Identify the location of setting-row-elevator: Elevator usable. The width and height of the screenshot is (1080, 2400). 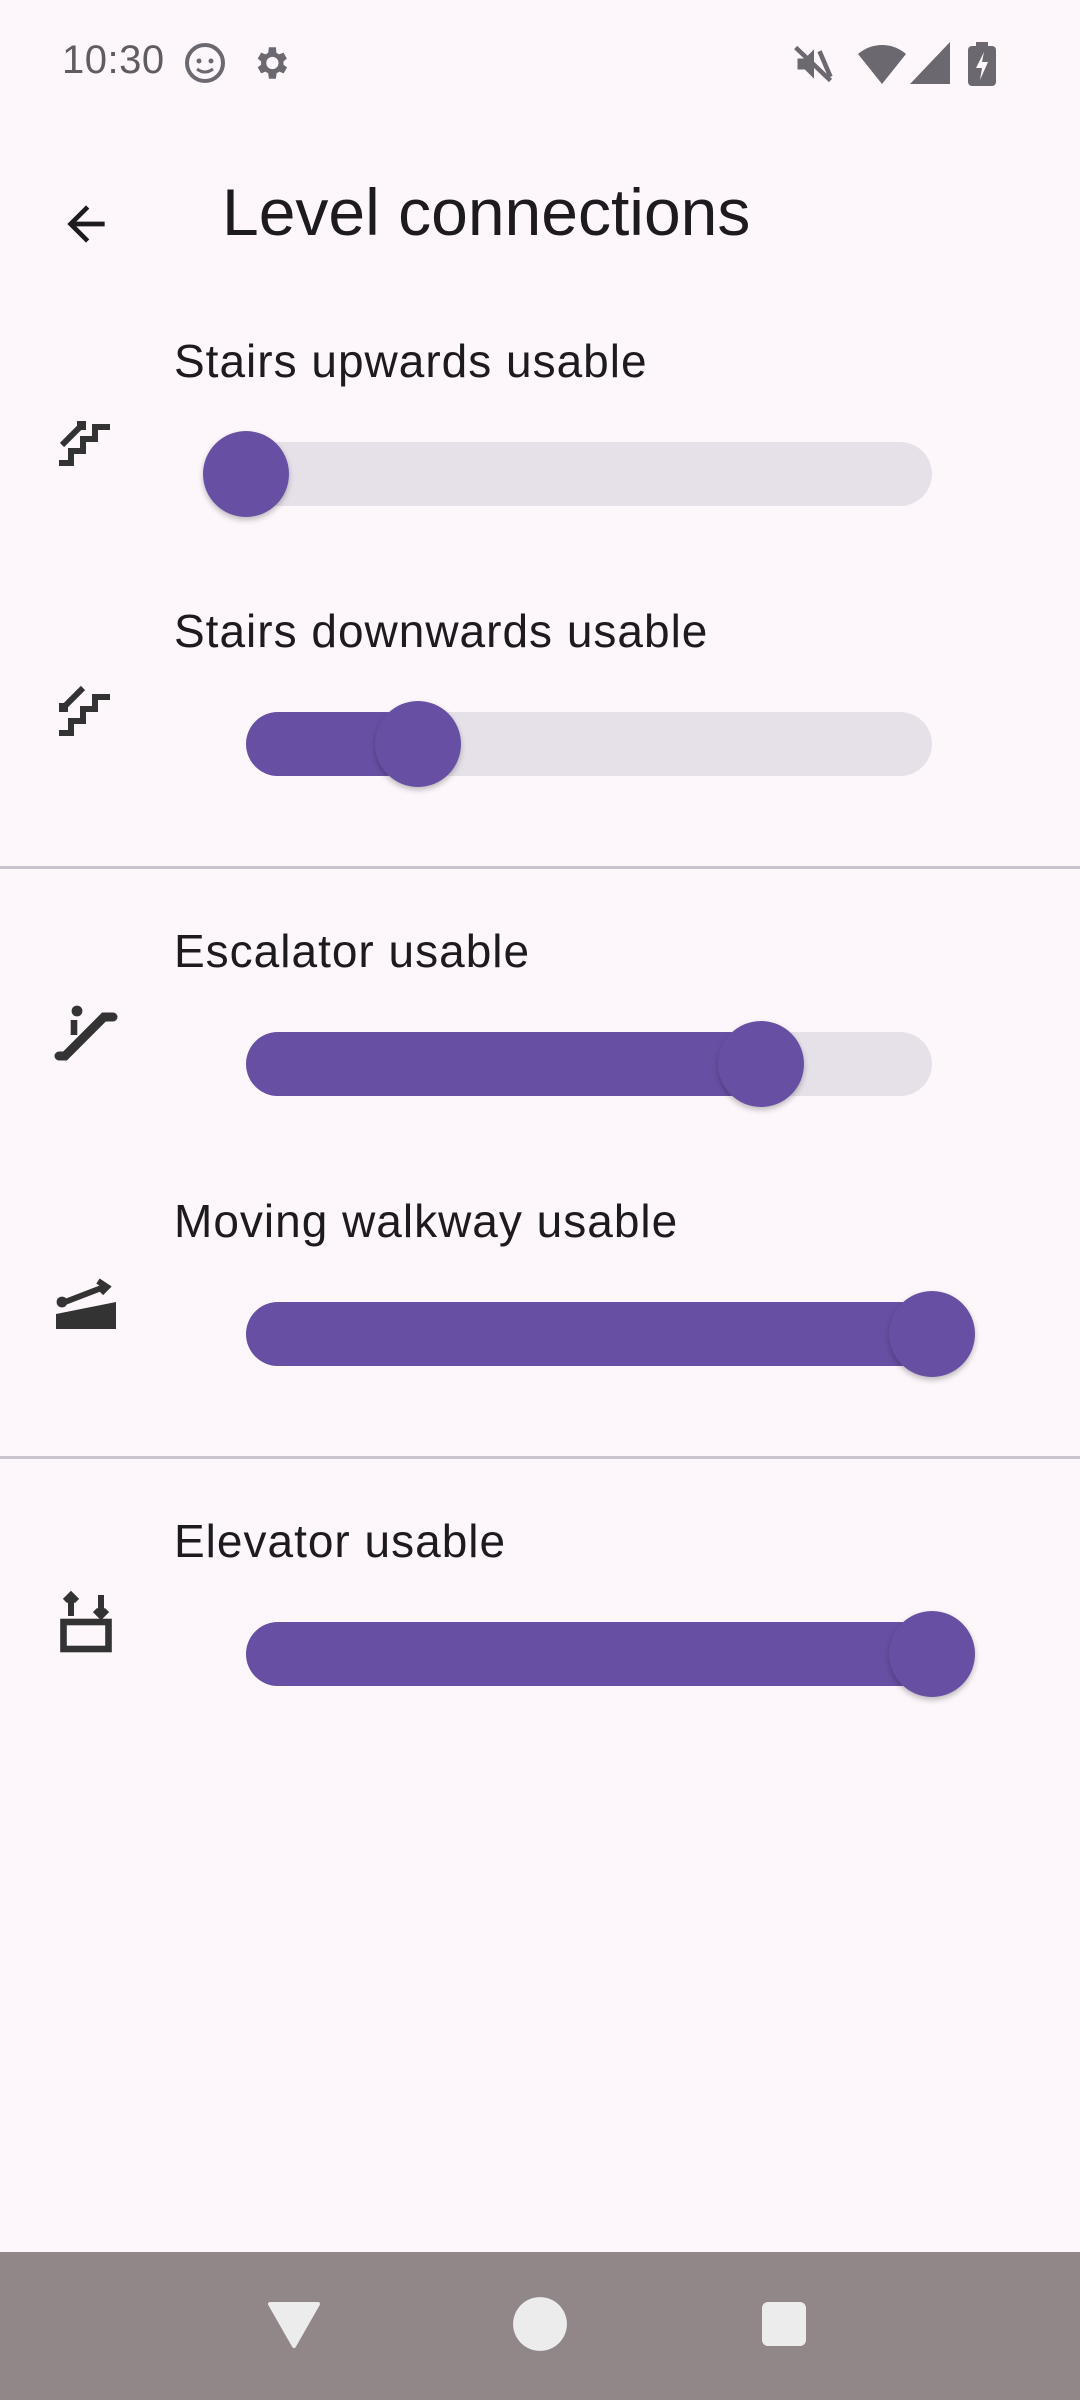
(540, 1624).